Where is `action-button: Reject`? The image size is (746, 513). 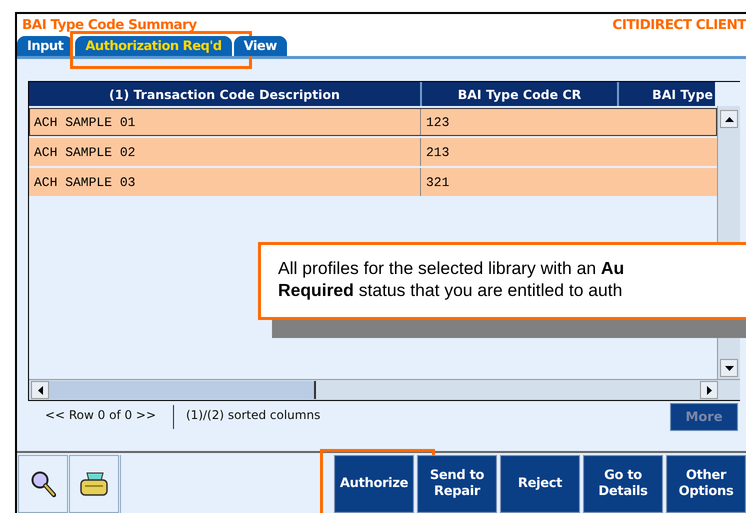
action-button: Reject is located at coordinates (540, 484).